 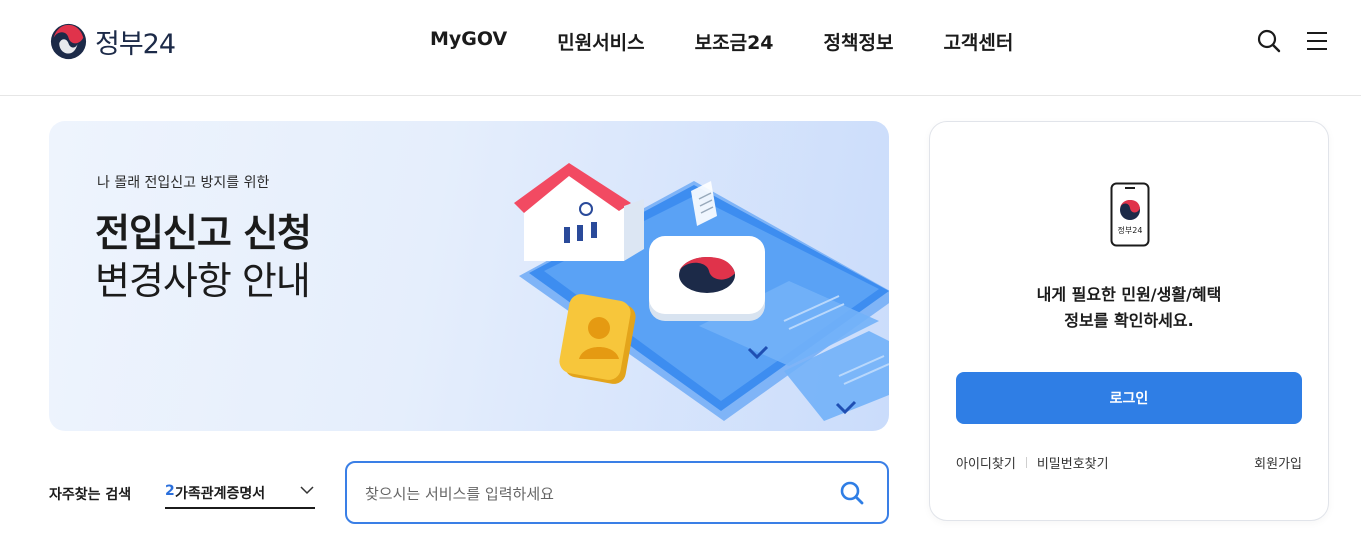 I want to click on nav-item-civil-services: 민원서비스, so click(x=600, y=41).